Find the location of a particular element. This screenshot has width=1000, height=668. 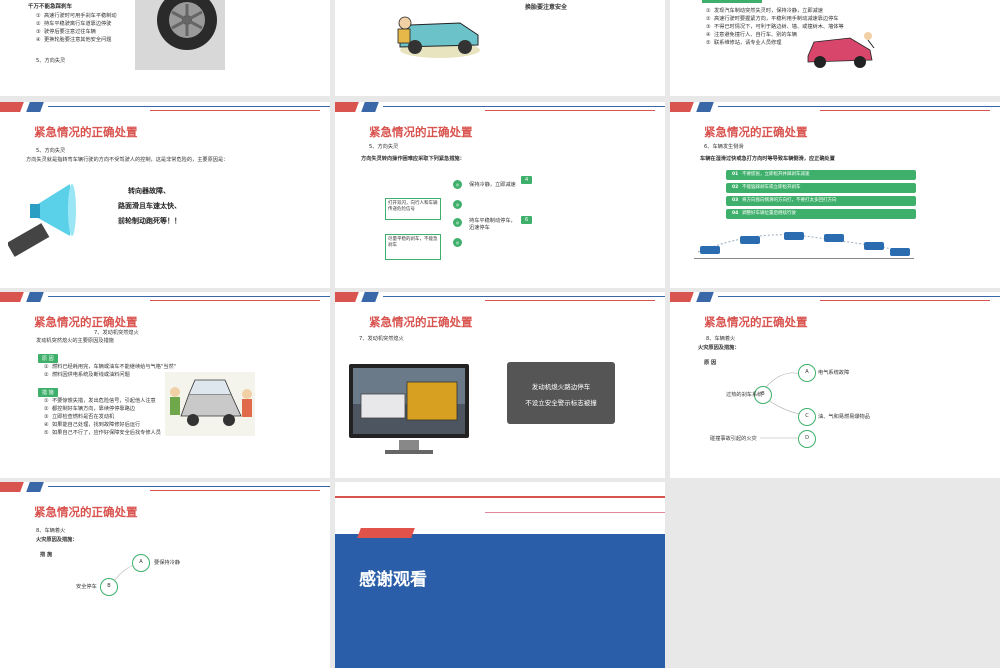

closing-red-tab is located at coordinates (386, 533).